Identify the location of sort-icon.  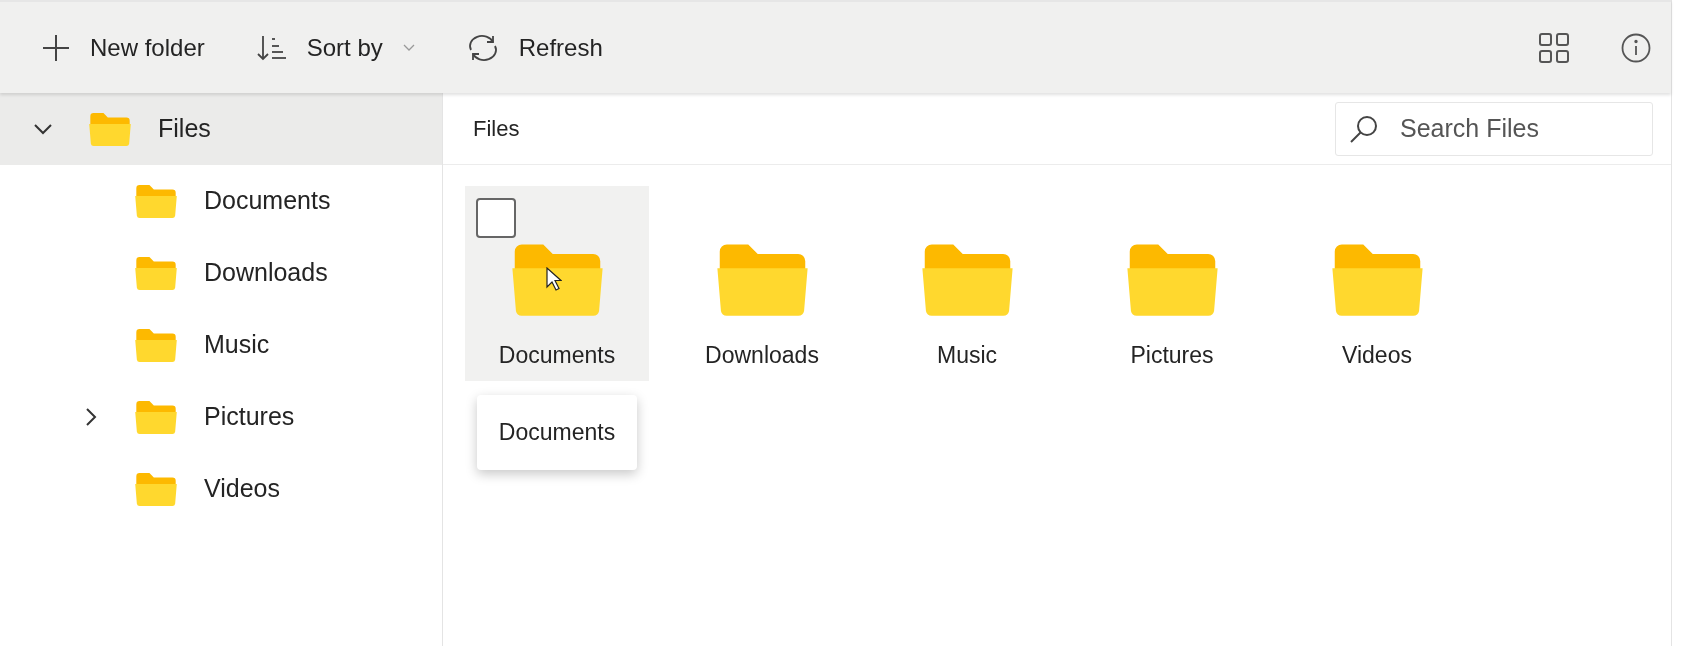
(271, 47).